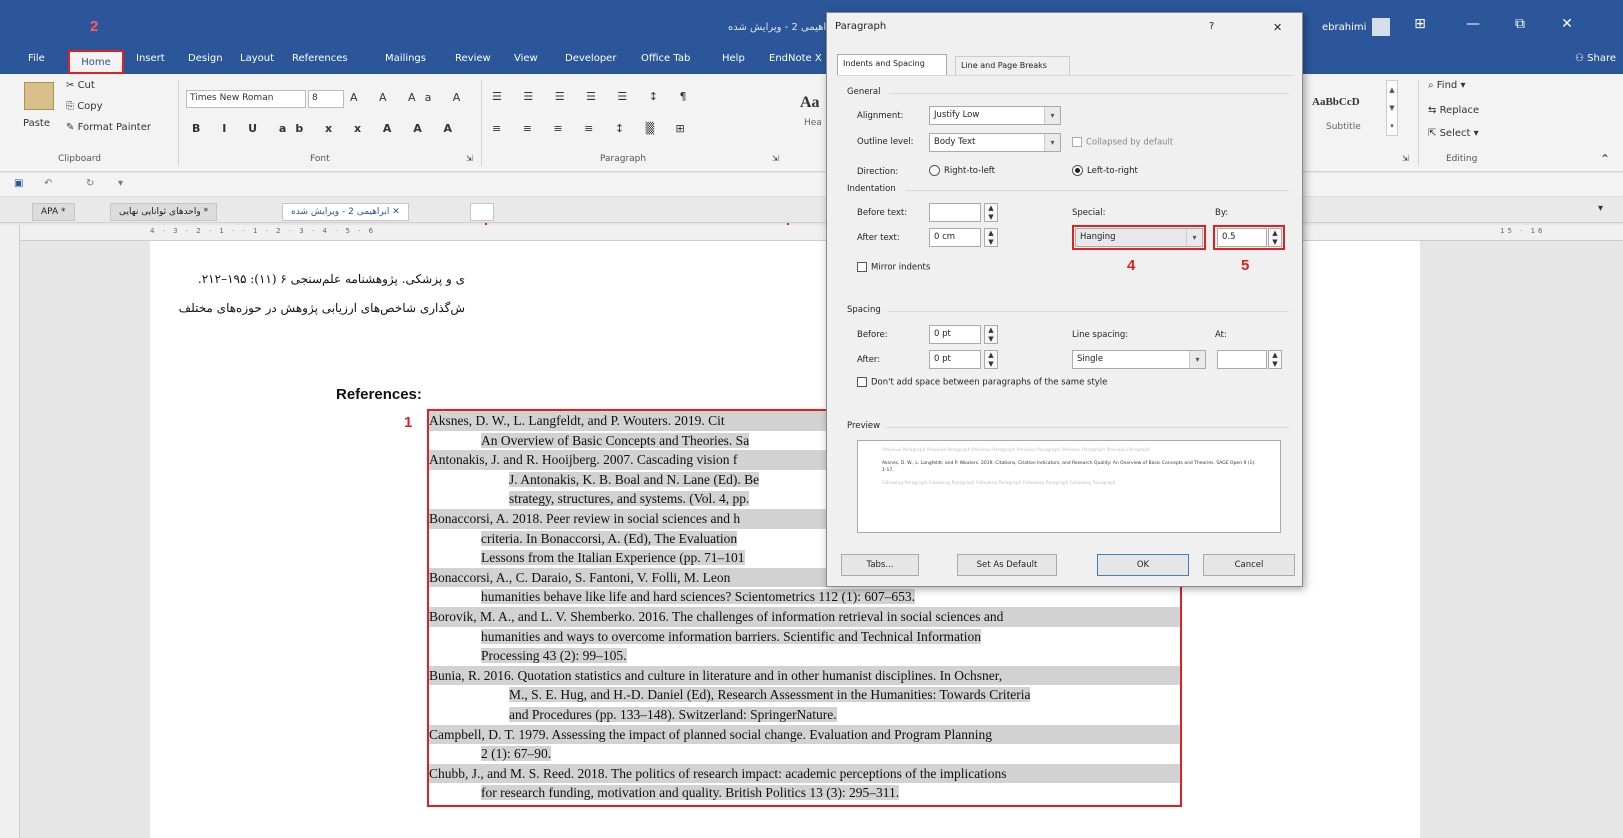 The image size is (1623, 838). What do you see at coordinates (1277, 27) in the screenshot?
I see `close-dialog-button: ✕` at bounding box center [1277, 27].